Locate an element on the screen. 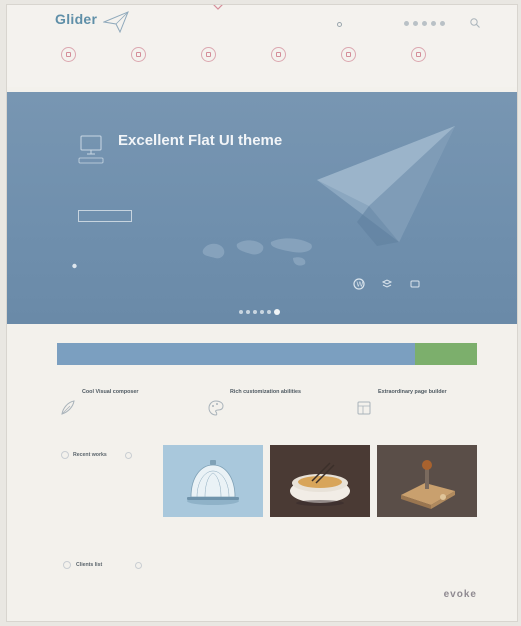  nav-item-pages is located at coordinates (164, 54).